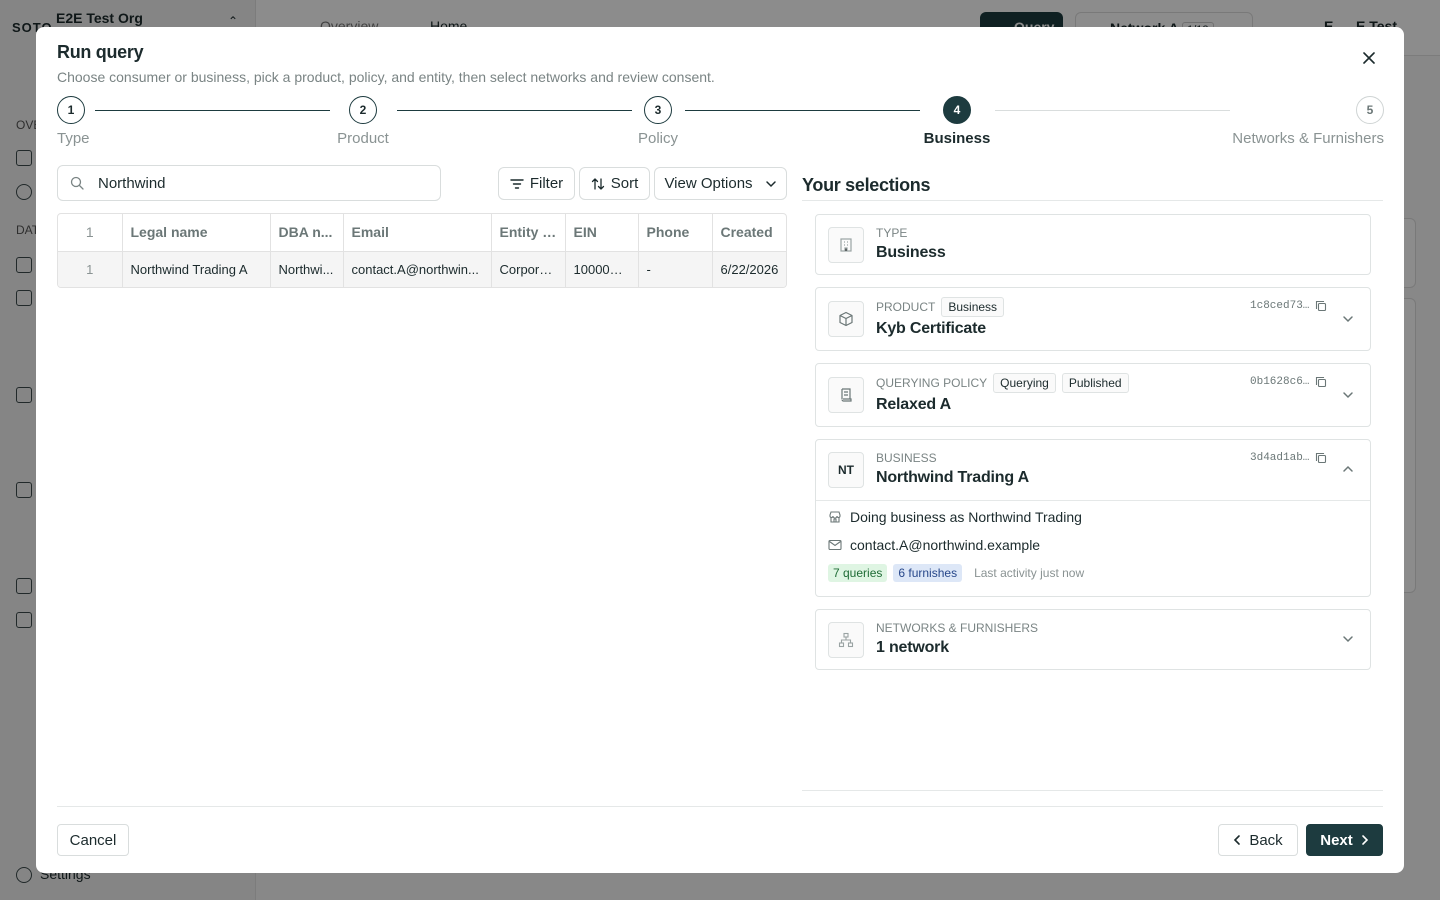 This screenshot has width=1440, height=900. Describe the element at coordinates (957, 138) in the screenshot. I see `step-label: Business` at that location.